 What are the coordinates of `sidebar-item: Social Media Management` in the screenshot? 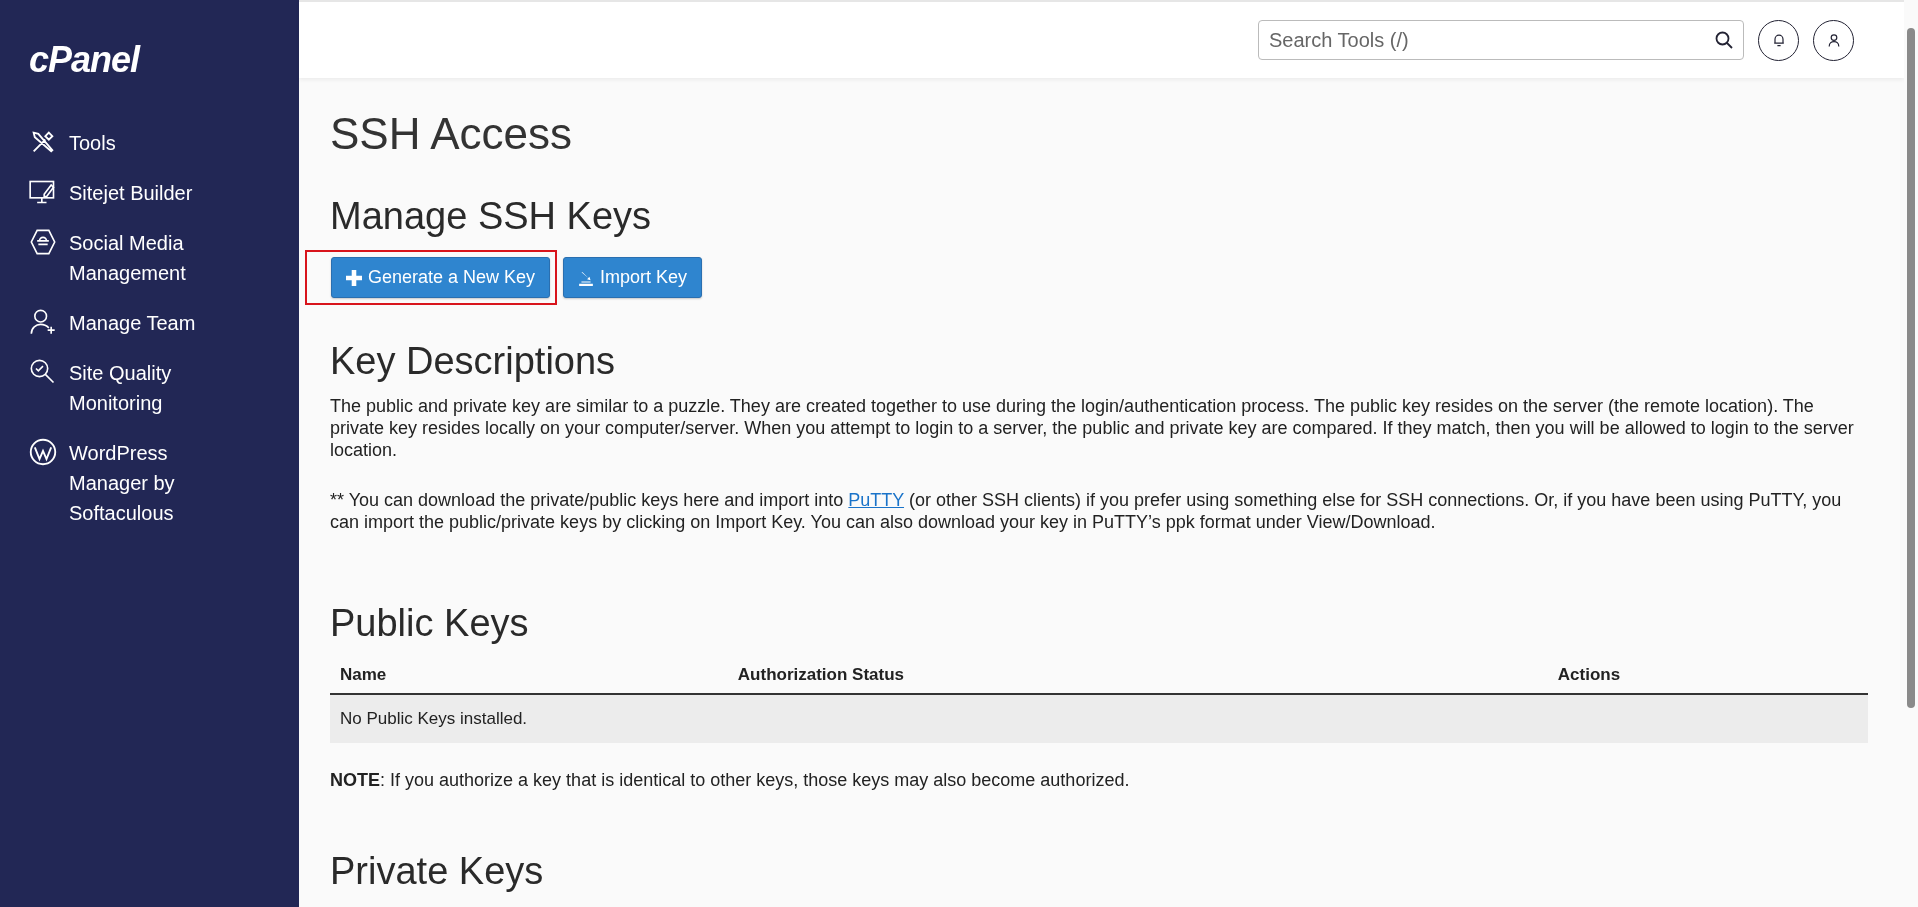 It's located at (139, 258).